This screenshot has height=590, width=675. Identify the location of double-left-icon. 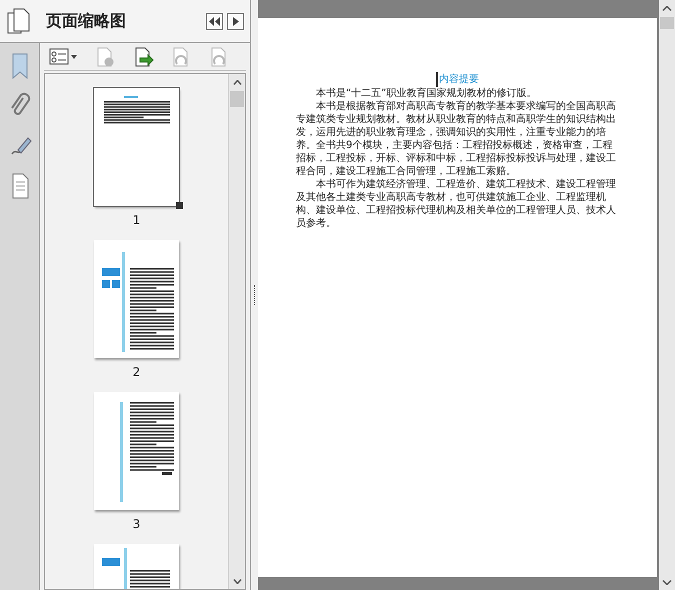
(214, 21).